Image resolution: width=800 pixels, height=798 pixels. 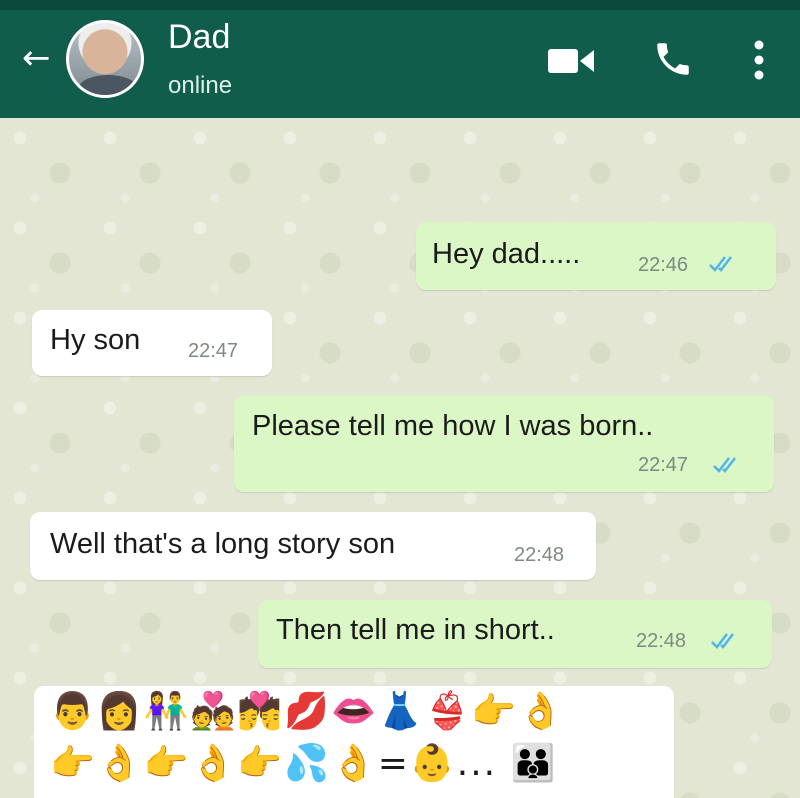 What do you see at coordinates (400, 59) in the screenshot?
I see `chat-header: ← Dad online` at bounding box center [400, 59].